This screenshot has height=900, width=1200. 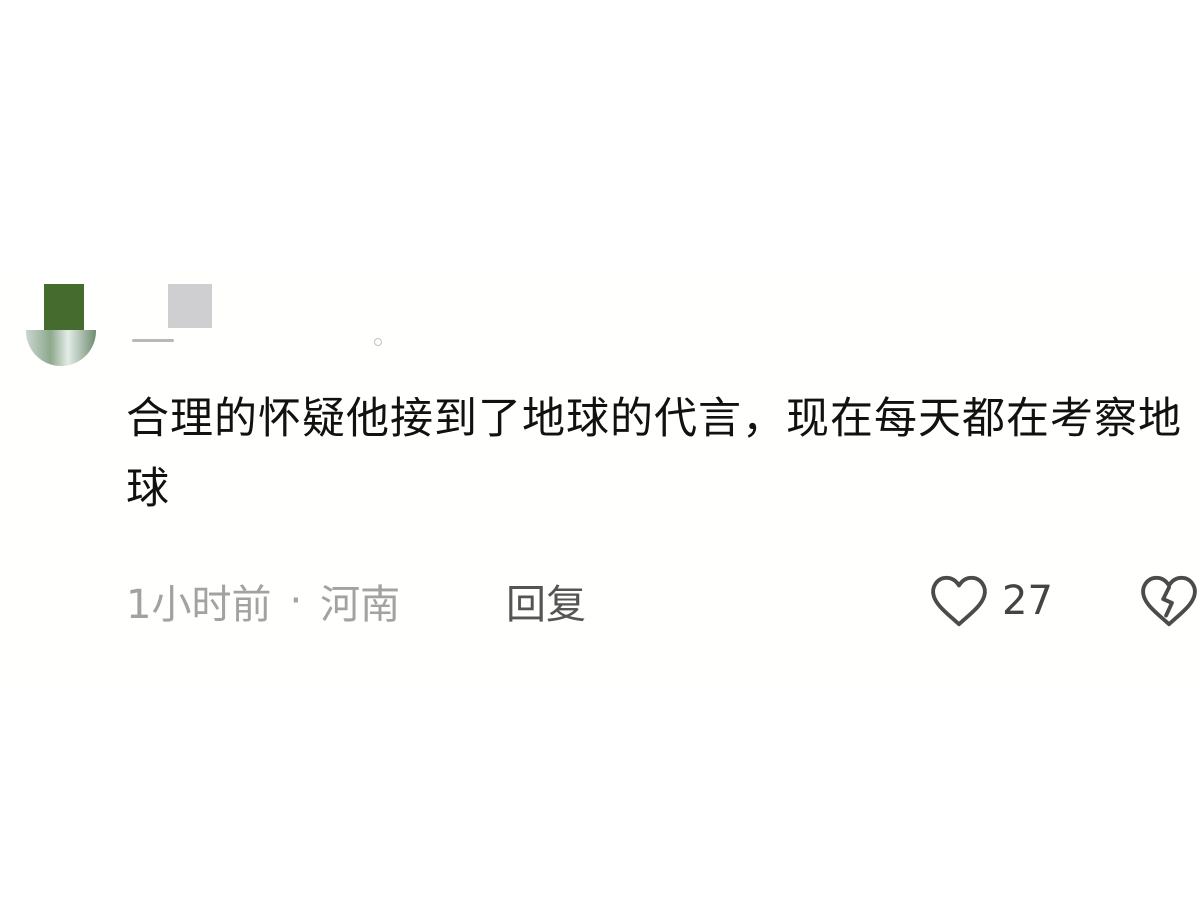 I want to click on username-blurred, so click(x=257, y=315).